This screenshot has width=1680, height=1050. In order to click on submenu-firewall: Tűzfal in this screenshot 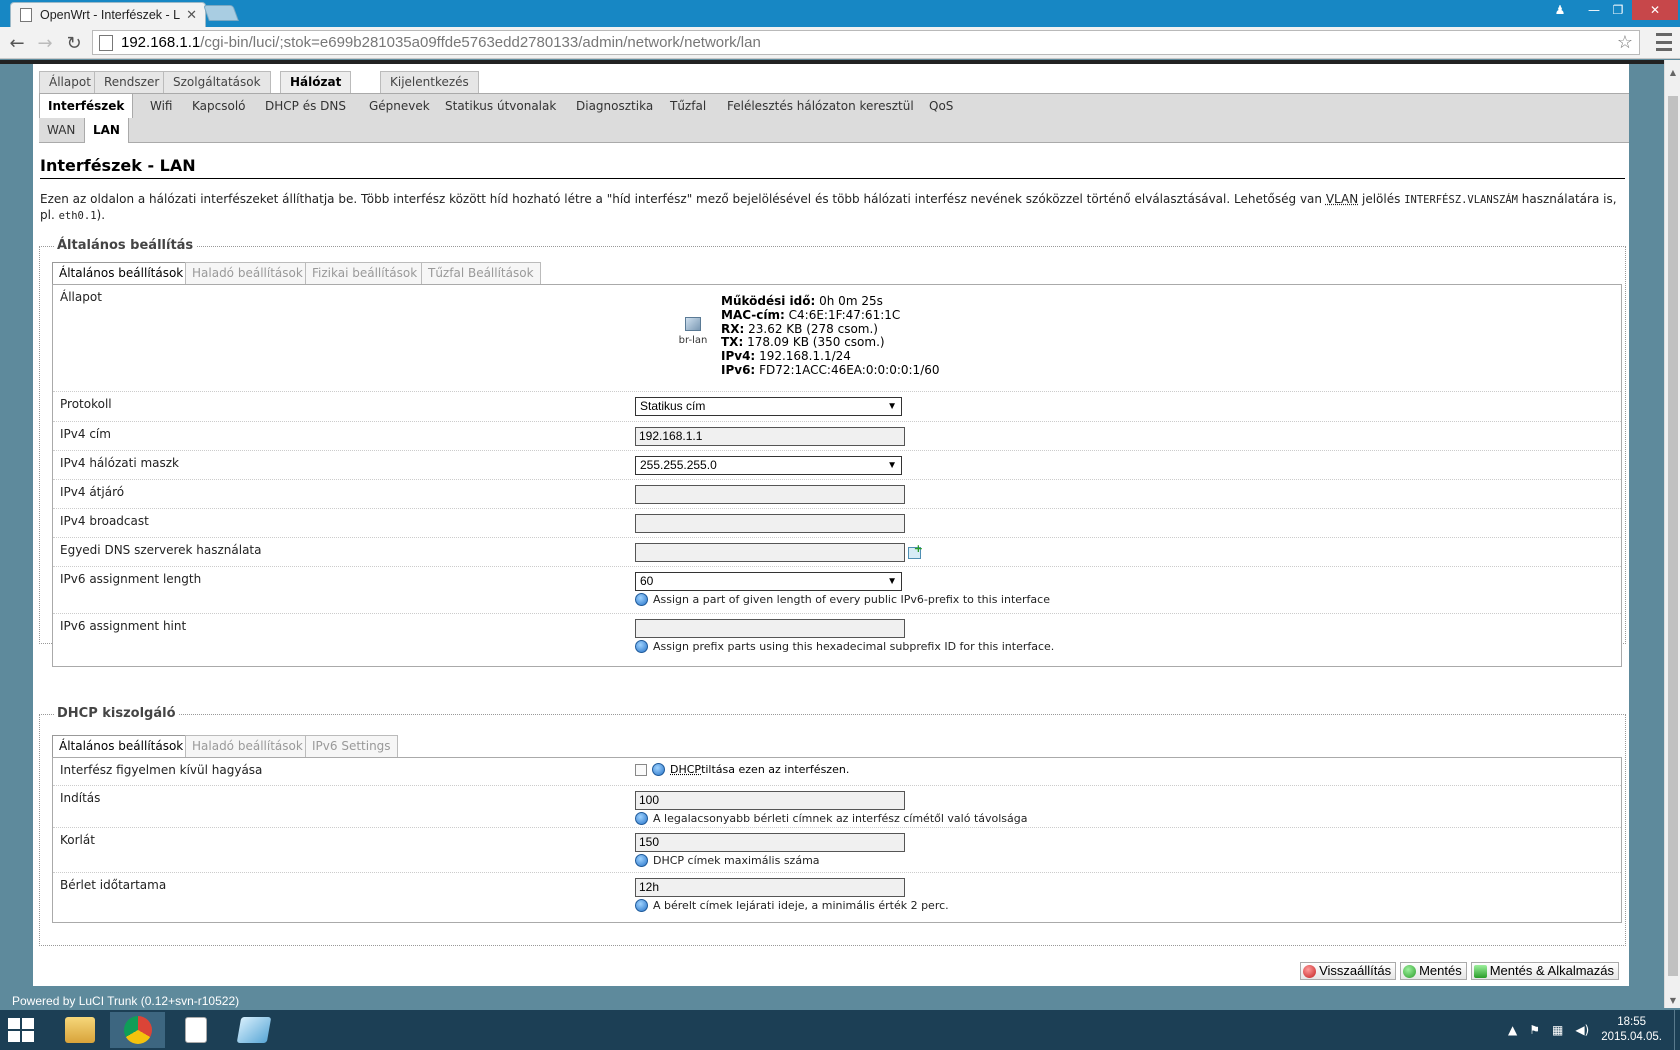, I will do `click(688, 106)`.